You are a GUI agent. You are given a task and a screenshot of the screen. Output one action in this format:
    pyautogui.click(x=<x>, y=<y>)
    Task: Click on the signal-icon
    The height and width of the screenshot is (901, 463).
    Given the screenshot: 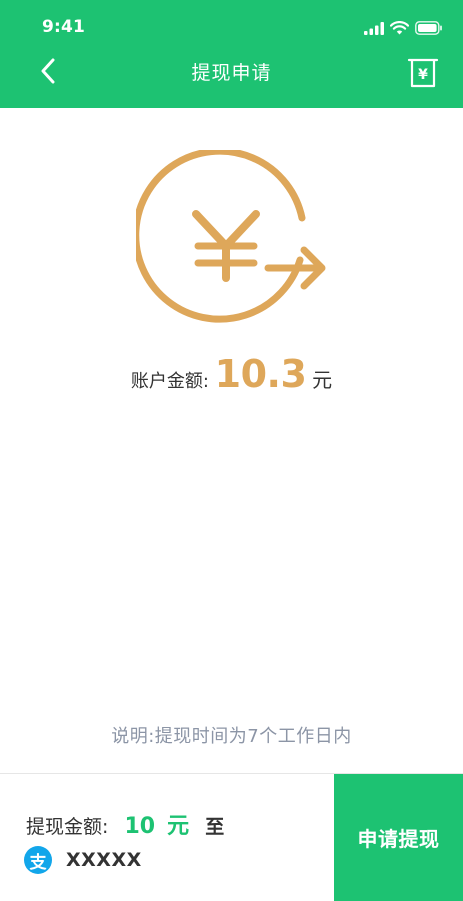 What is the action you would take?
    pyautogui.click(x=374, y=28)
    